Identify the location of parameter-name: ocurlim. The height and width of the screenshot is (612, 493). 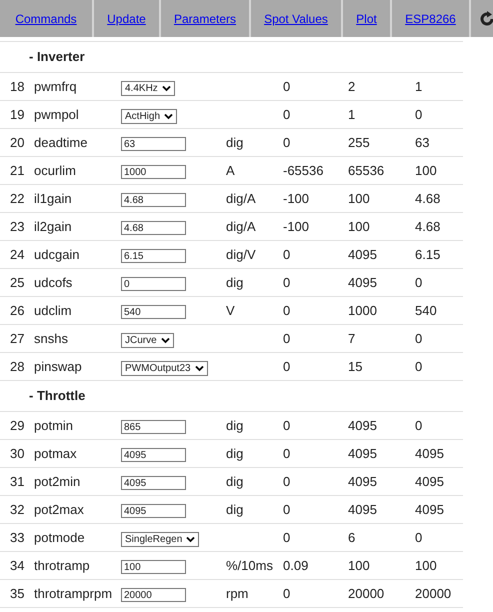
(55, 170).